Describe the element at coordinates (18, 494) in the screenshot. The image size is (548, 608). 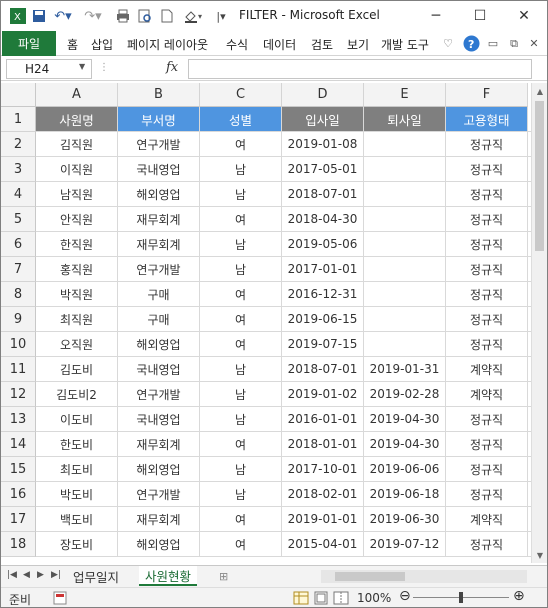
I see `row-header-16: 16` at that location.